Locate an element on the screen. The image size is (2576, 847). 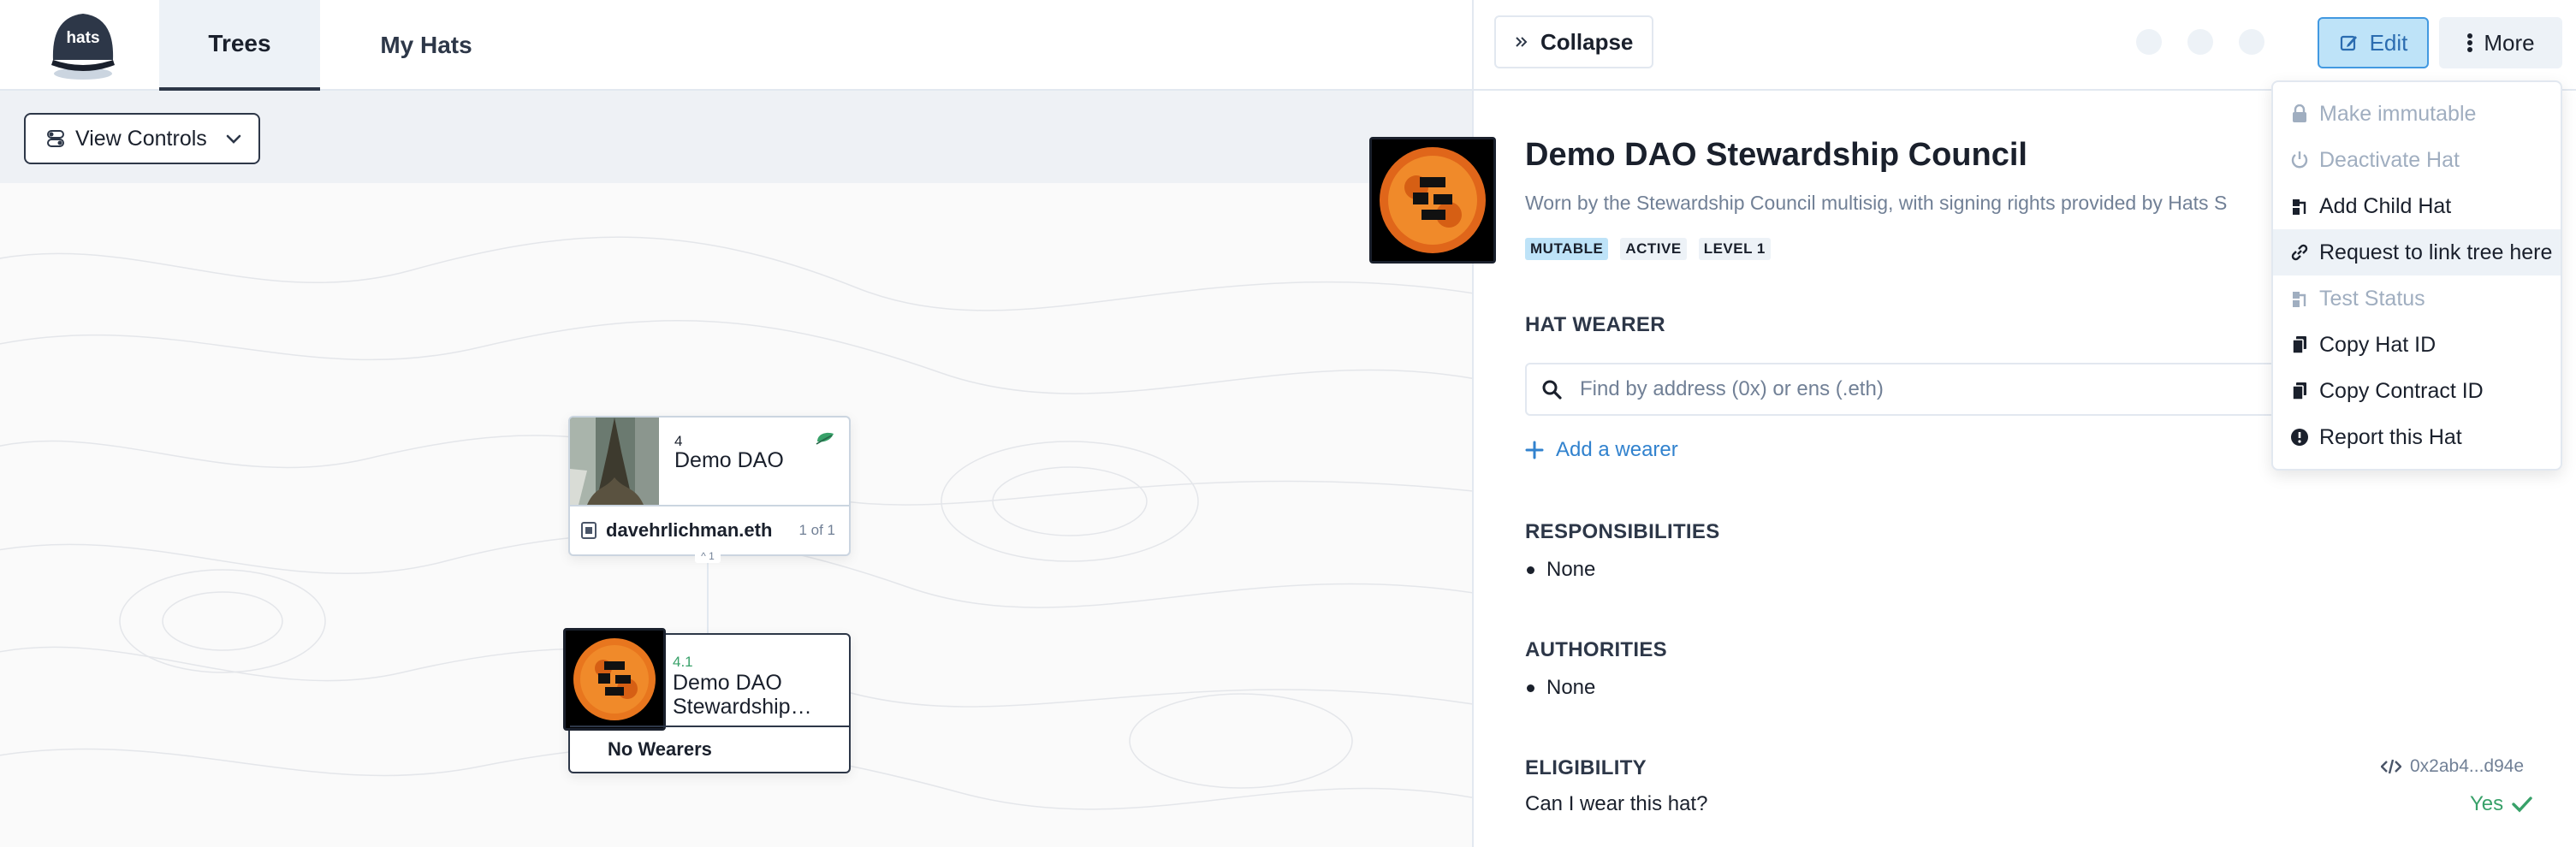
menu-item-copy-hat-id: Copy Hat ID is located at coordinates (2417, 345).